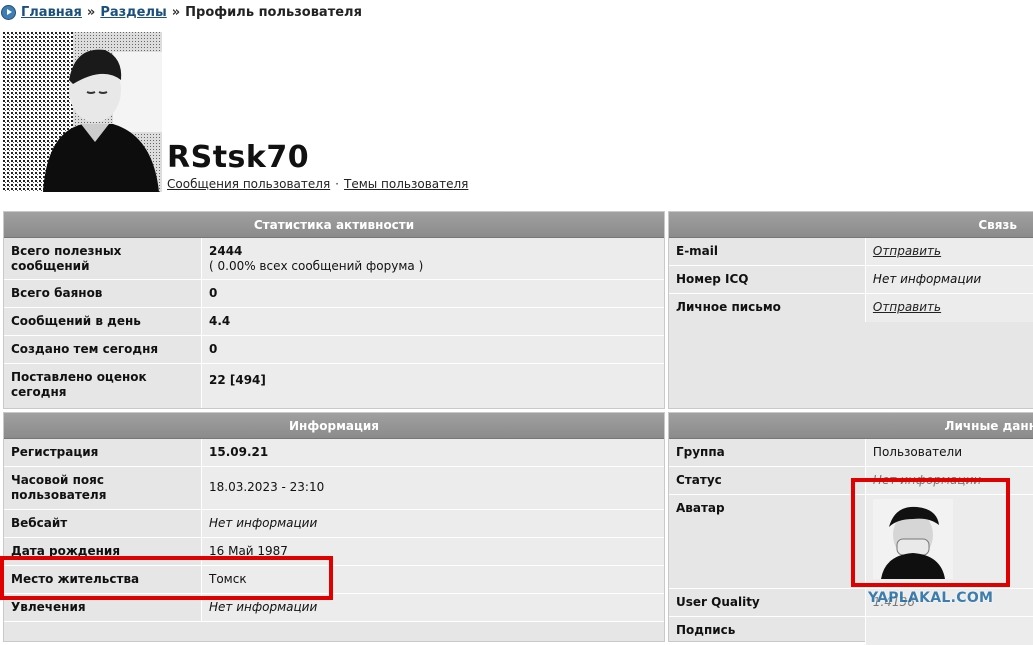 The width and height of the screenshot is (1033, 645). I want to click on table-row: Вебсайт Нет информации, so click(334, 524).